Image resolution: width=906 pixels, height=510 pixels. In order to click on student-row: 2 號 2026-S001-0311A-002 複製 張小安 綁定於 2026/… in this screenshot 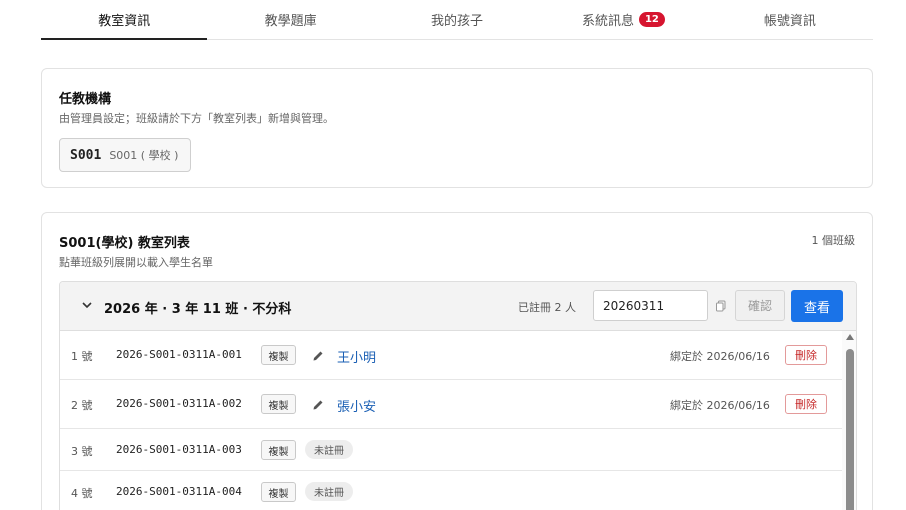, I will do `click(451, 404)`.